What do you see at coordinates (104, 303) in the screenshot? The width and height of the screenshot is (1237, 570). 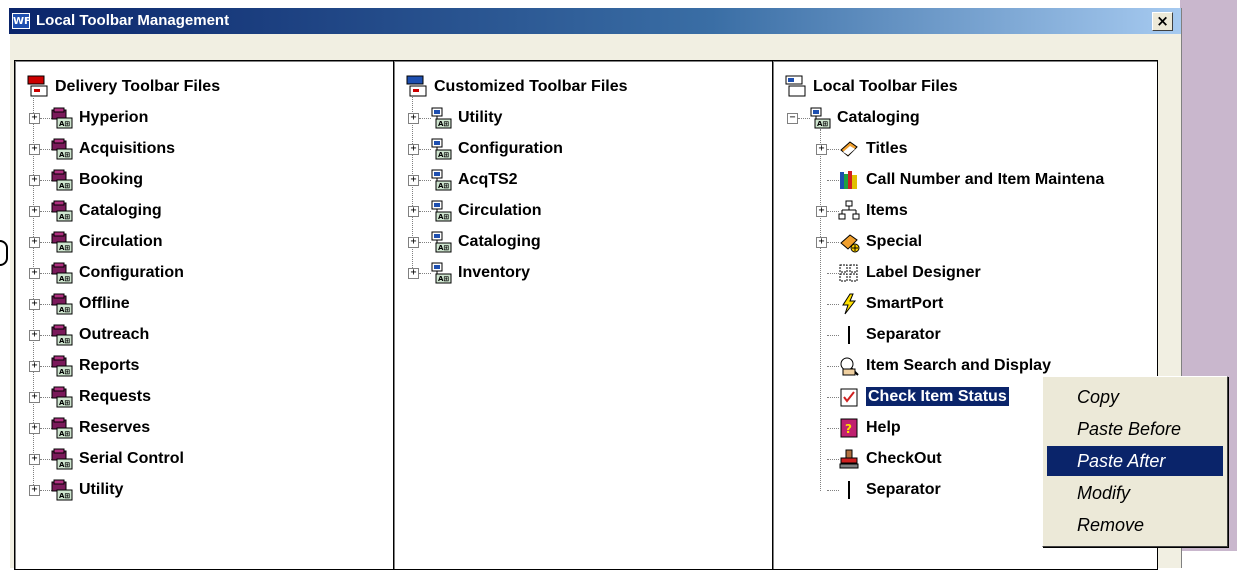 I see `tree-item-label: Offline` at bounding box center [104, 303].